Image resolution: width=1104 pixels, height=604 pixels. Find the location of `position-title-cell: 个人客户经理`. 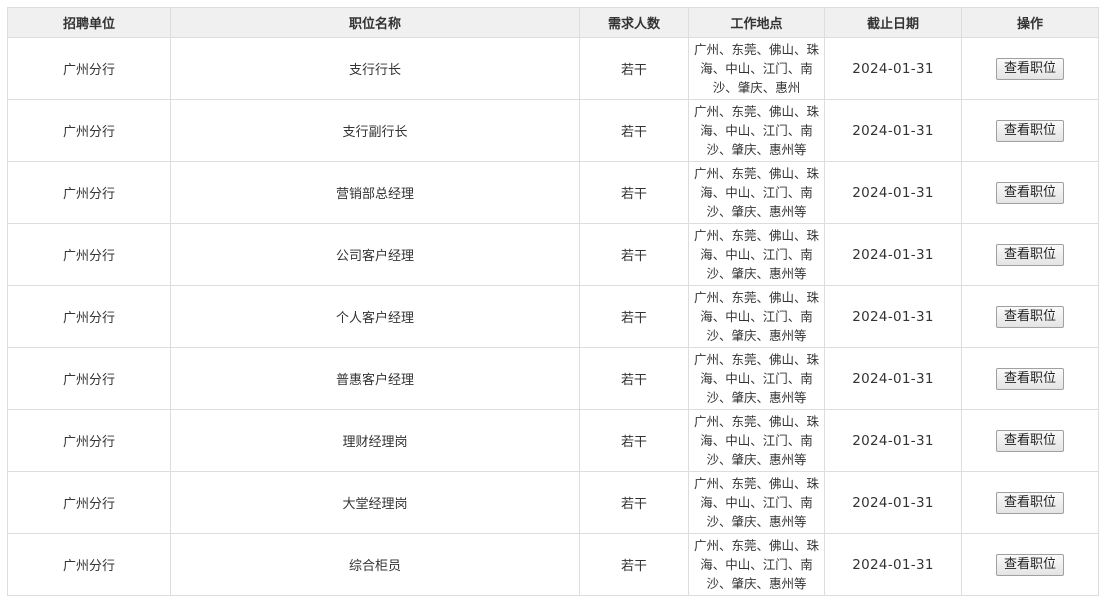

position-title-cell: 个人客户经理 is located at coordinates (375, 316).